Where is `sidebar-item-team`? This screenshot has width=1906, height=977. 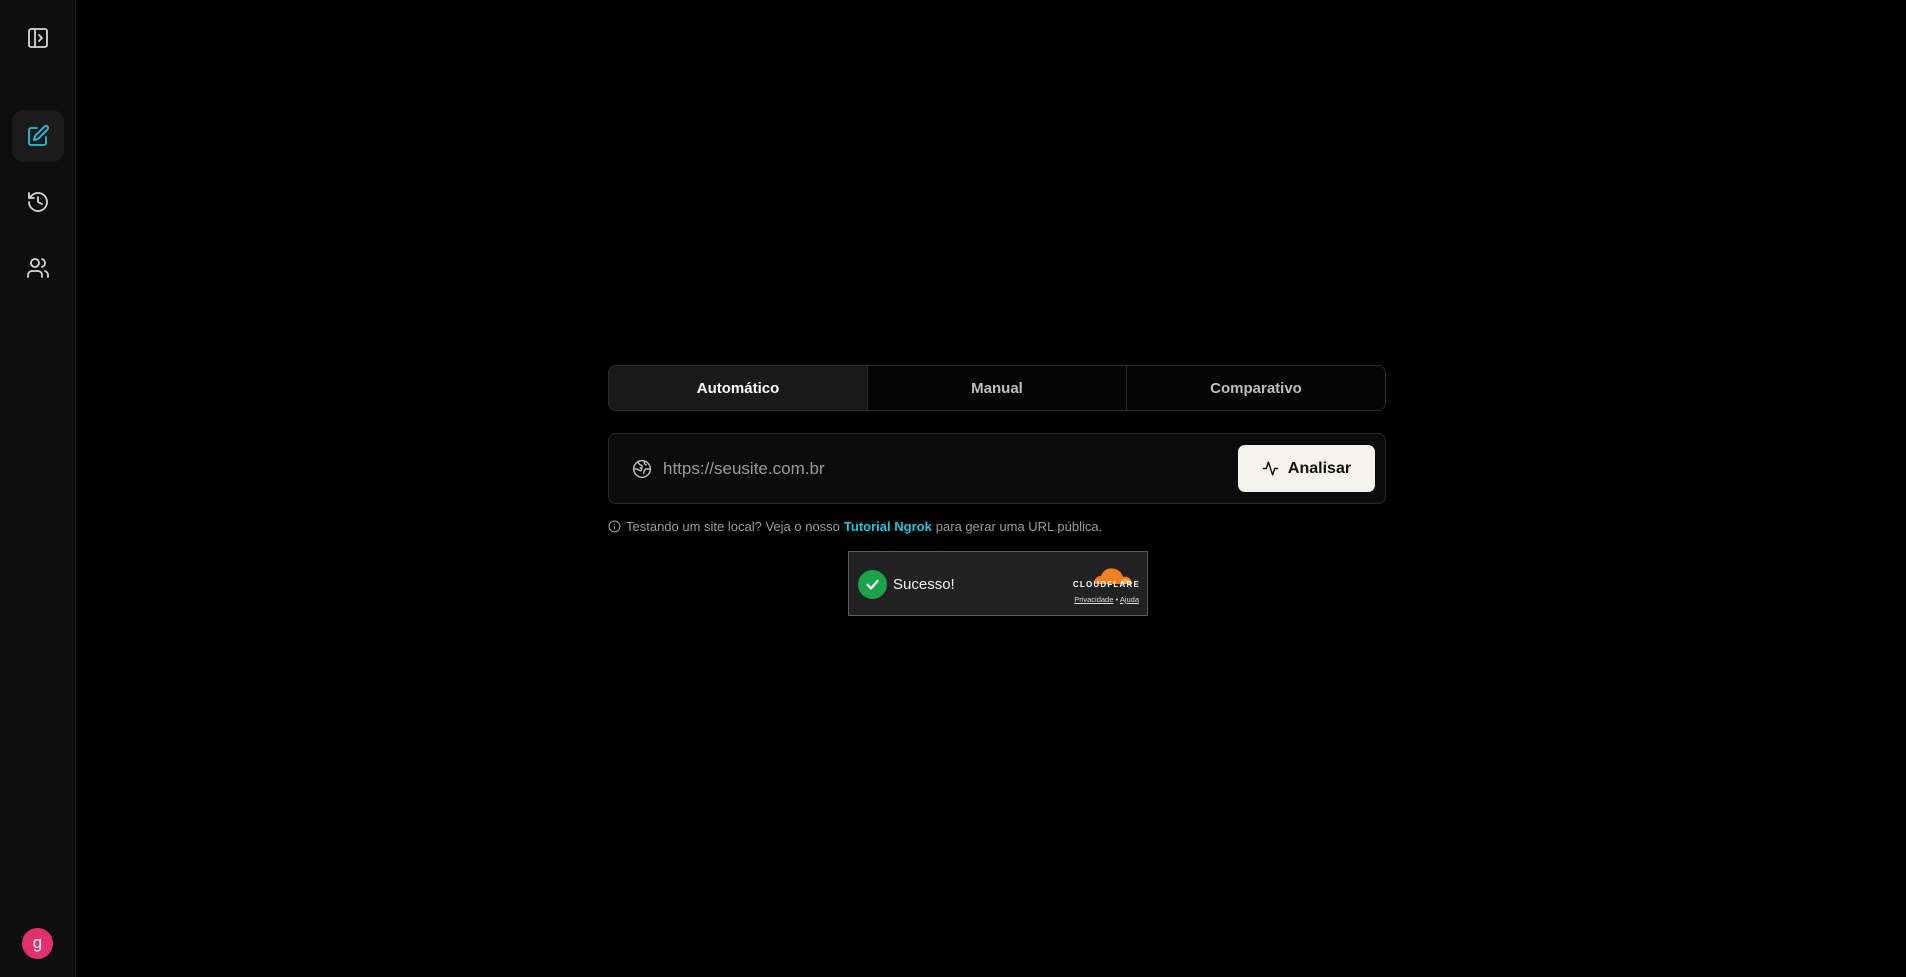 sidebar-item-team is located at coordinates (38, 268).